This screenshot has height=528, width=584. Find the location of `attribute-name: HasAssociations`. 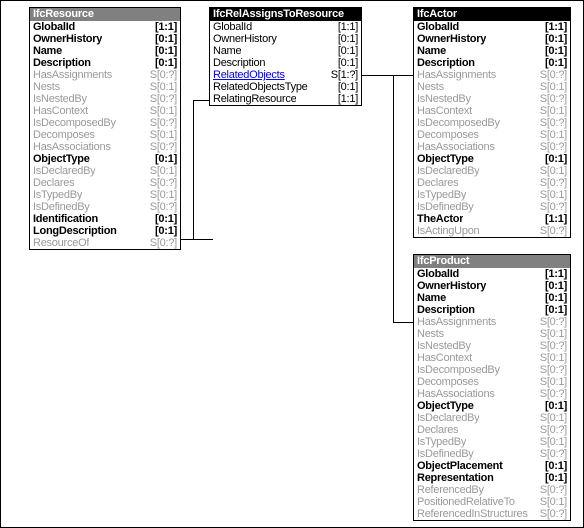

attribute-name: HasAssociations is located at coordinates (72, 147).